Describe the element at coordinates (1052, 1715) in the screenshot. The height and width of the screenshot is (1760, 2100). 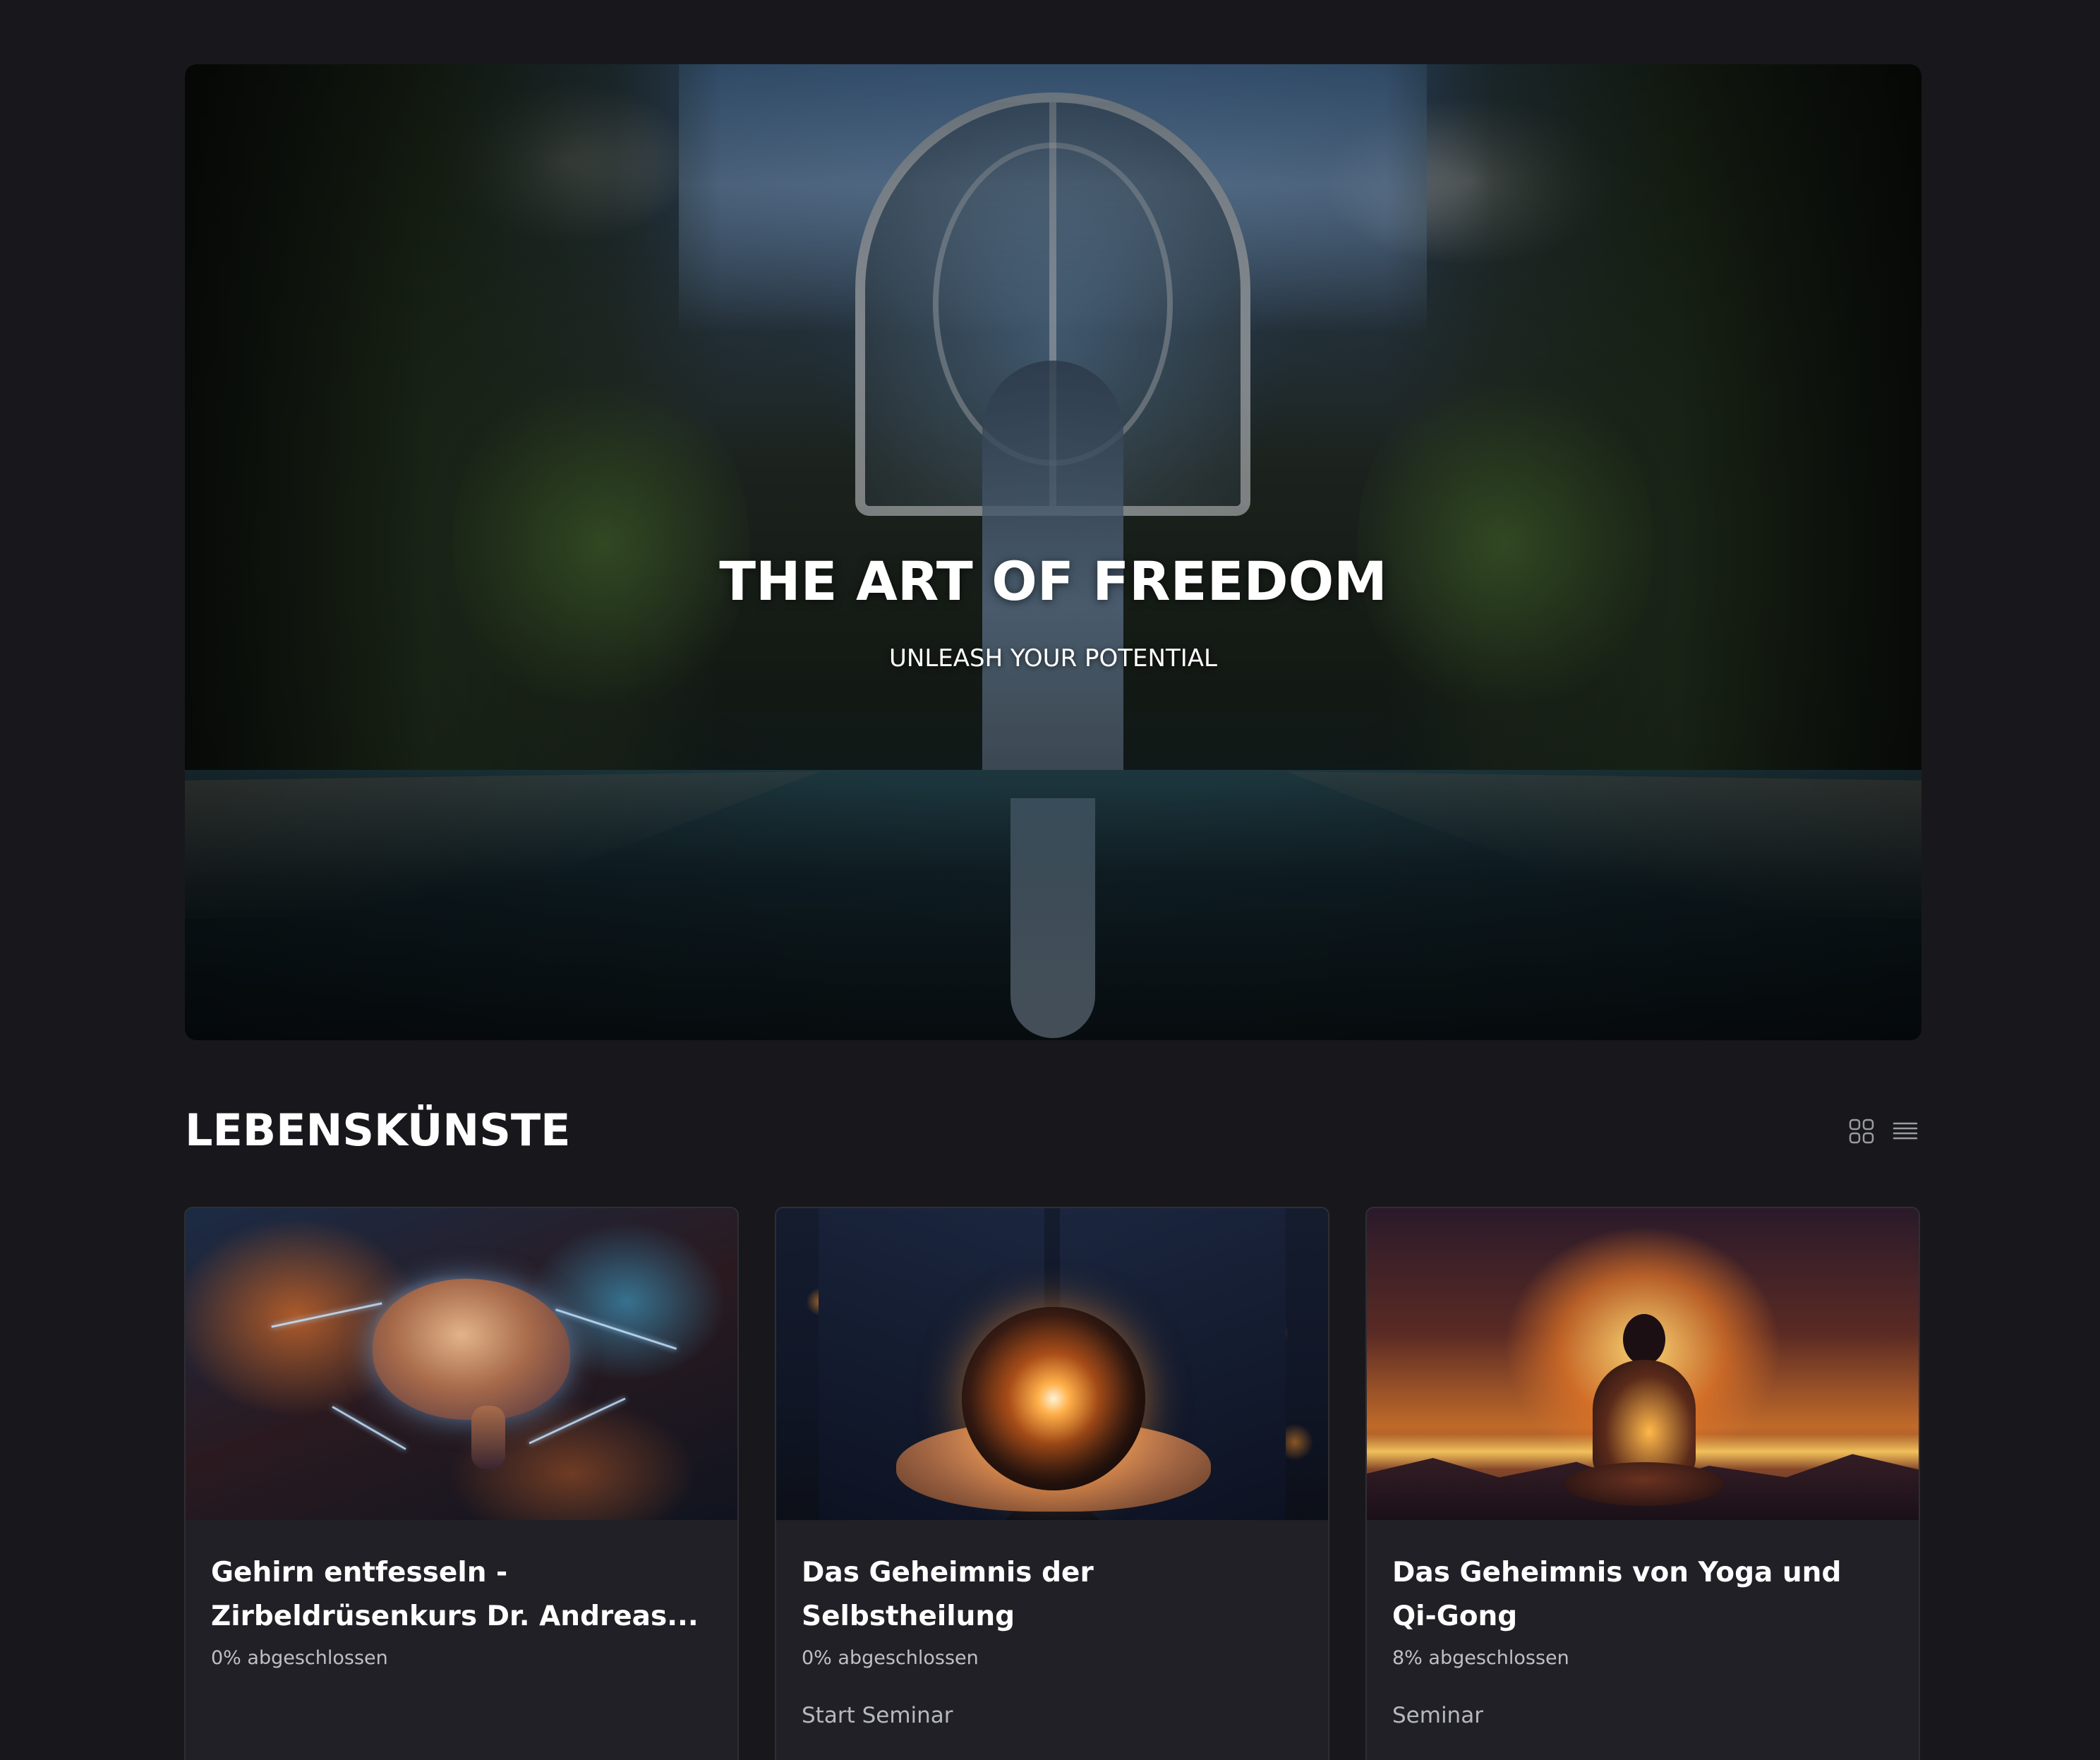
I see `start-seminar-link: Start Seminar` at that location.